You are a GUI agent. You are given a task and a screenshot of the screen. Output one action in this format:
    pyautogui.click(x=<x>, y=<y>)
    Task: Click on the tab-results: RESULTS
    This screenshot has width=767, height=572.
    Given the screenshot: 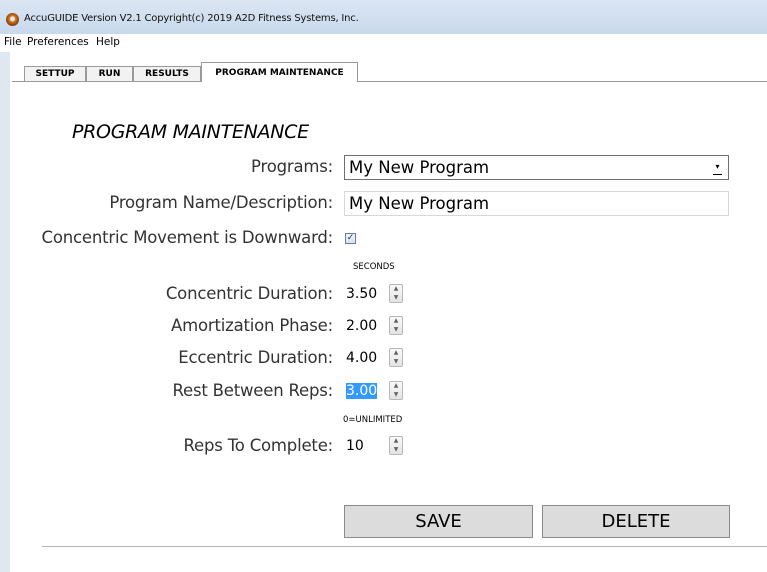 What is the action you would take?
    pyautogui.click(x=167, y=73)
    